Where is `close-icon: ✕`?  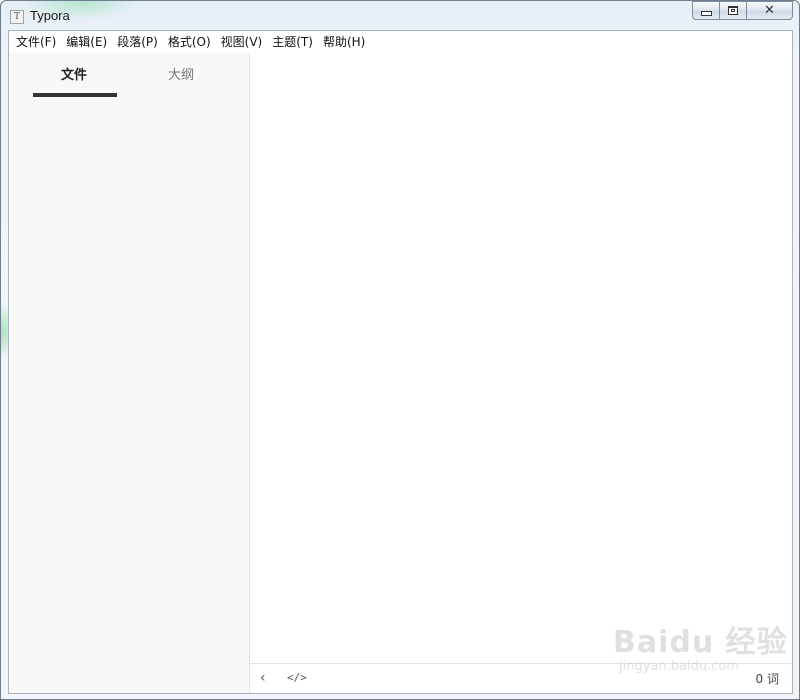 close-icon: ✕ is located at coordinates (769, 10).